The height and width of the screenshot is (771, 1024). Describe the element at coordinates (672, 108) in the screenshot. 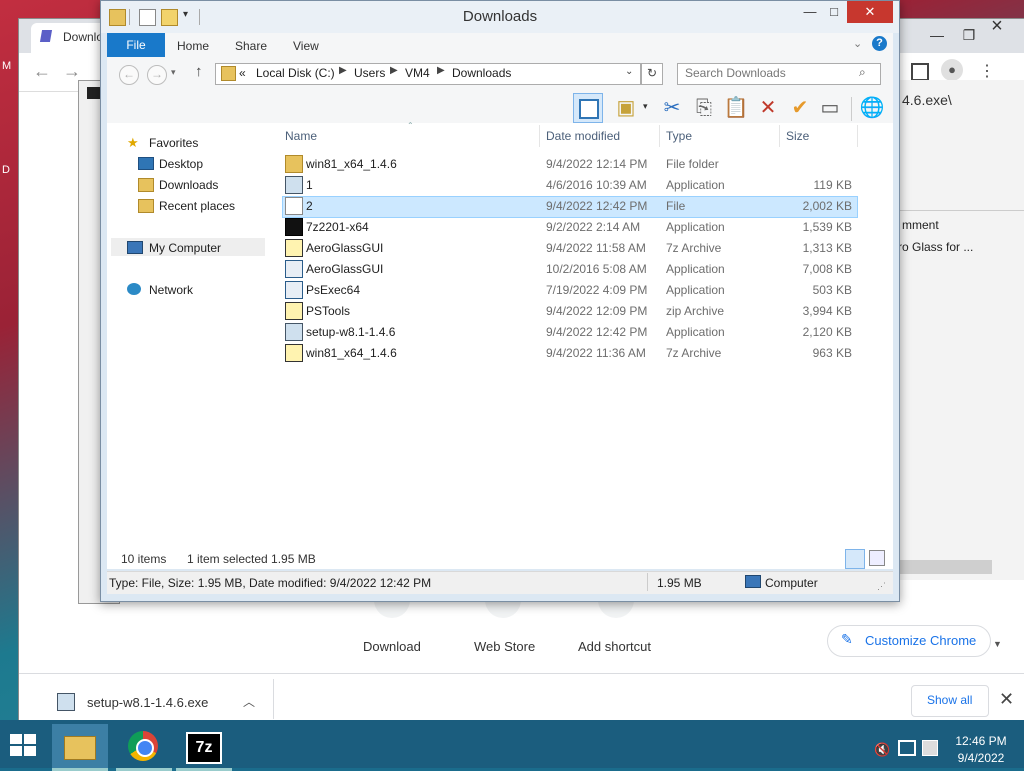

I see `cut-icon: ✂` at that location.